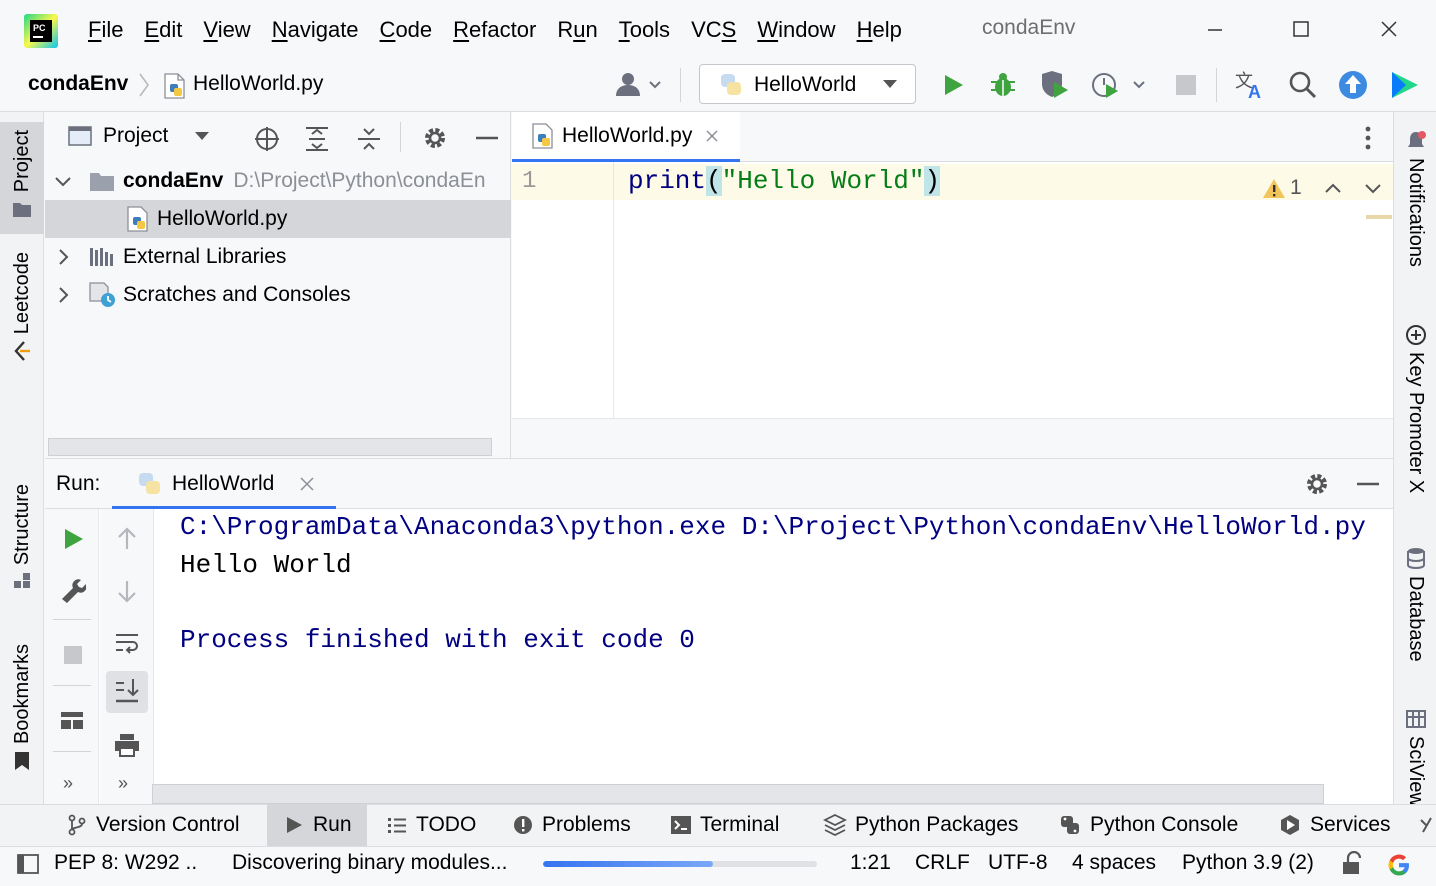 This screenshot has height=886, width=1436. I want to click on tab-helloworld-py: HelloWorld.py, so click(626, 137).